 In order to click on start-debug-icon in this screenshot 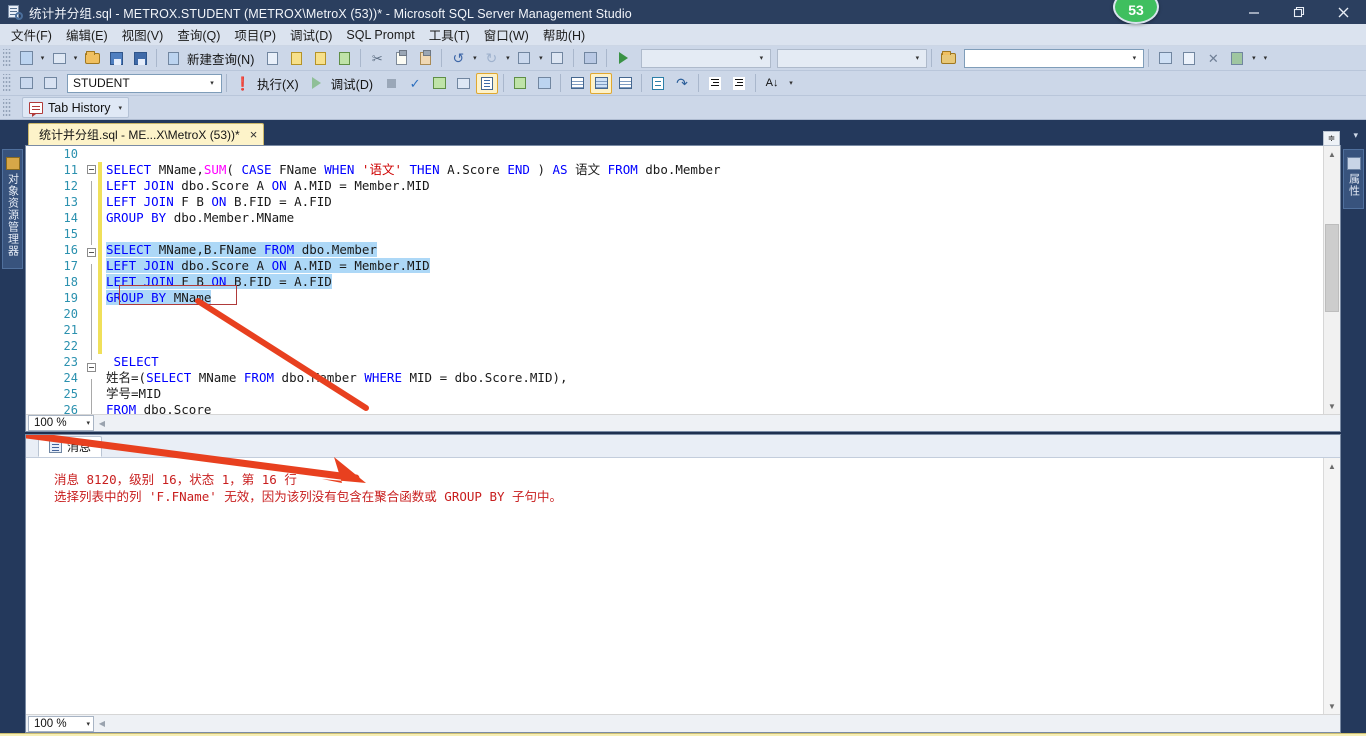, I will do `click(623, 58)`.